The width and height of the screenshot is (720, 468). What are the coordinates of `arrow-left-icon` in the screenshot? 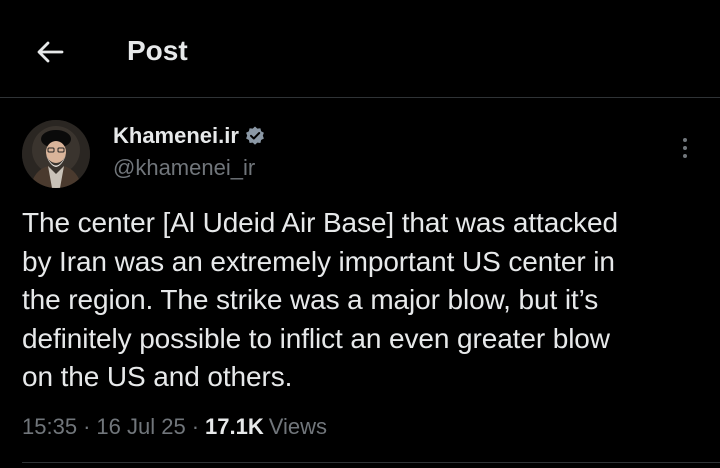 It's located at (50, 52).